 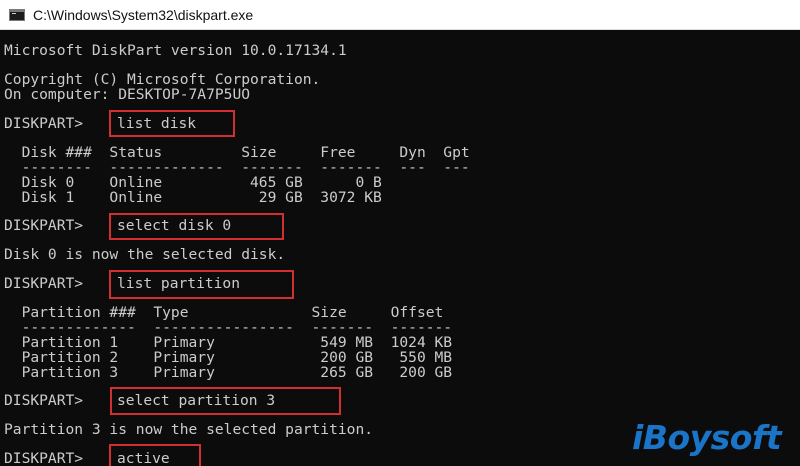 What do you see at coordinates (172, 123) in the screenshot?
I see `highlight-box-list-disk` at bounding box center [172, 123].